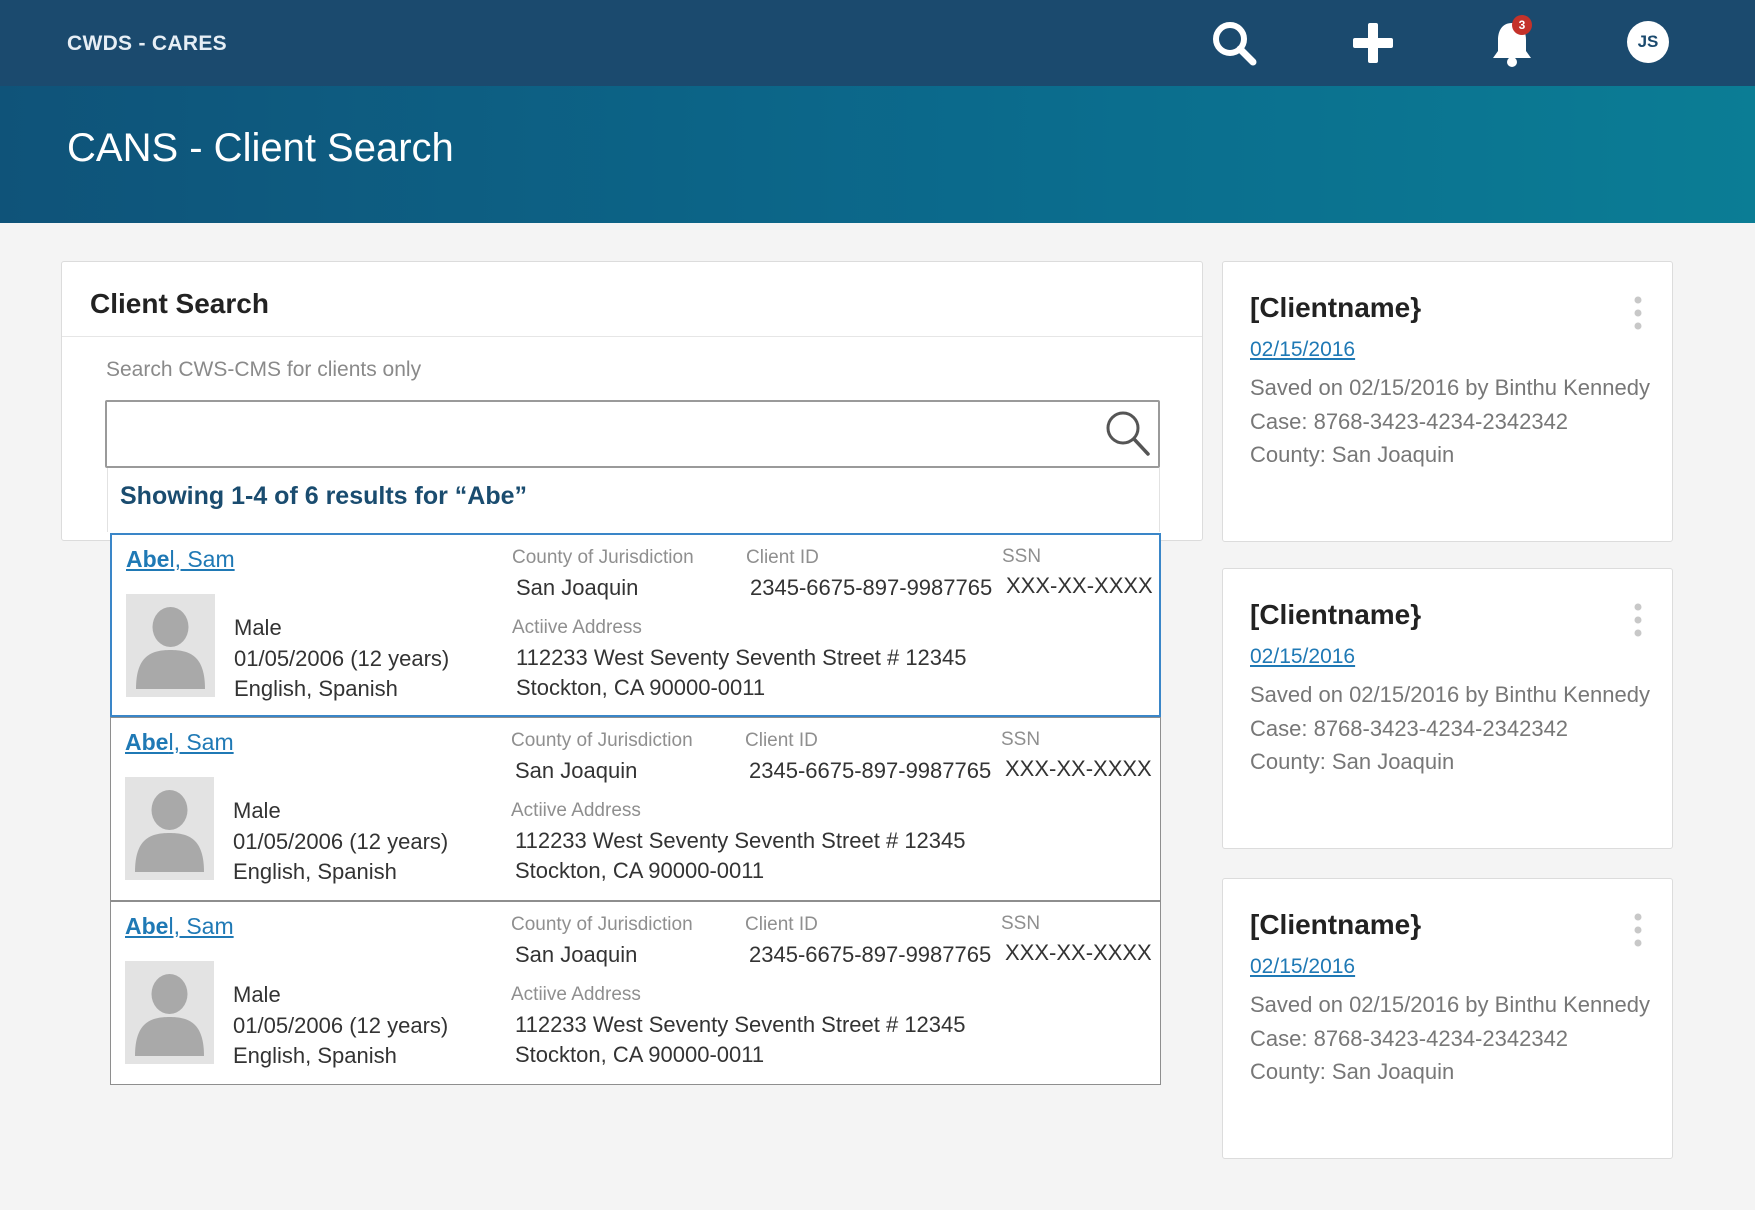 The width and height of the screenshot is (1755, 1210). What do you see at coordinates (632, 336) in the screenshot?
I see `card-divider` at bounding box center [632, 336].